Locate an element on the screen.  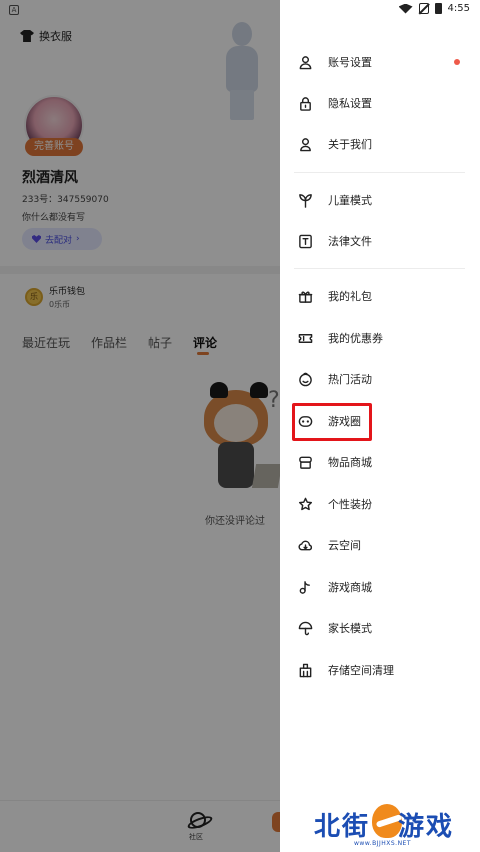
broom-icon is located at coordinates (305, 670).